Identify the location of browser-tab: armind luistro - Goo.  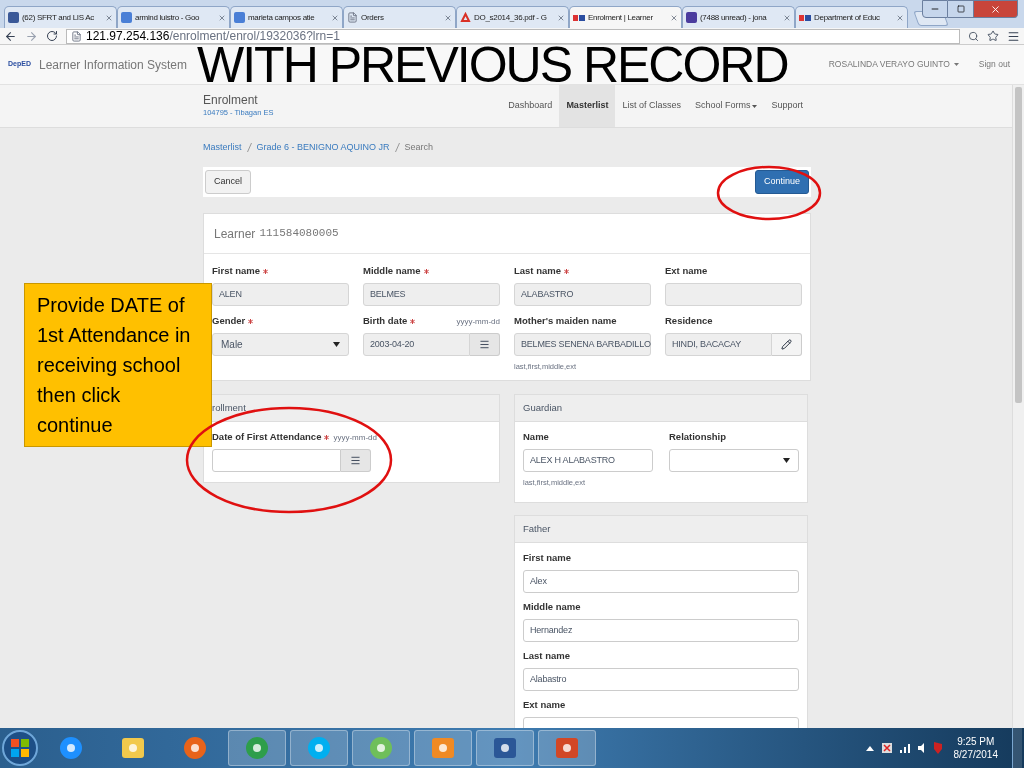
(173, 17).